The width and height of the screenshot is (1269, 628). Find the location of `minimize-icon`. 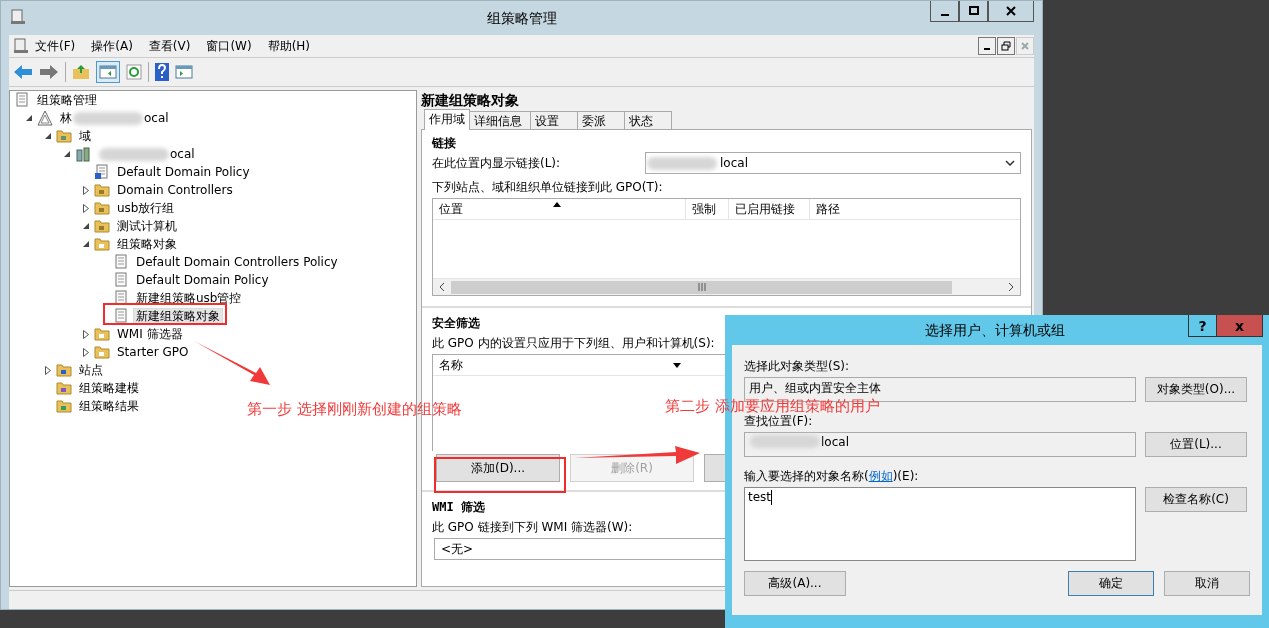

minimize-icon is located at coordinates (987, 49).